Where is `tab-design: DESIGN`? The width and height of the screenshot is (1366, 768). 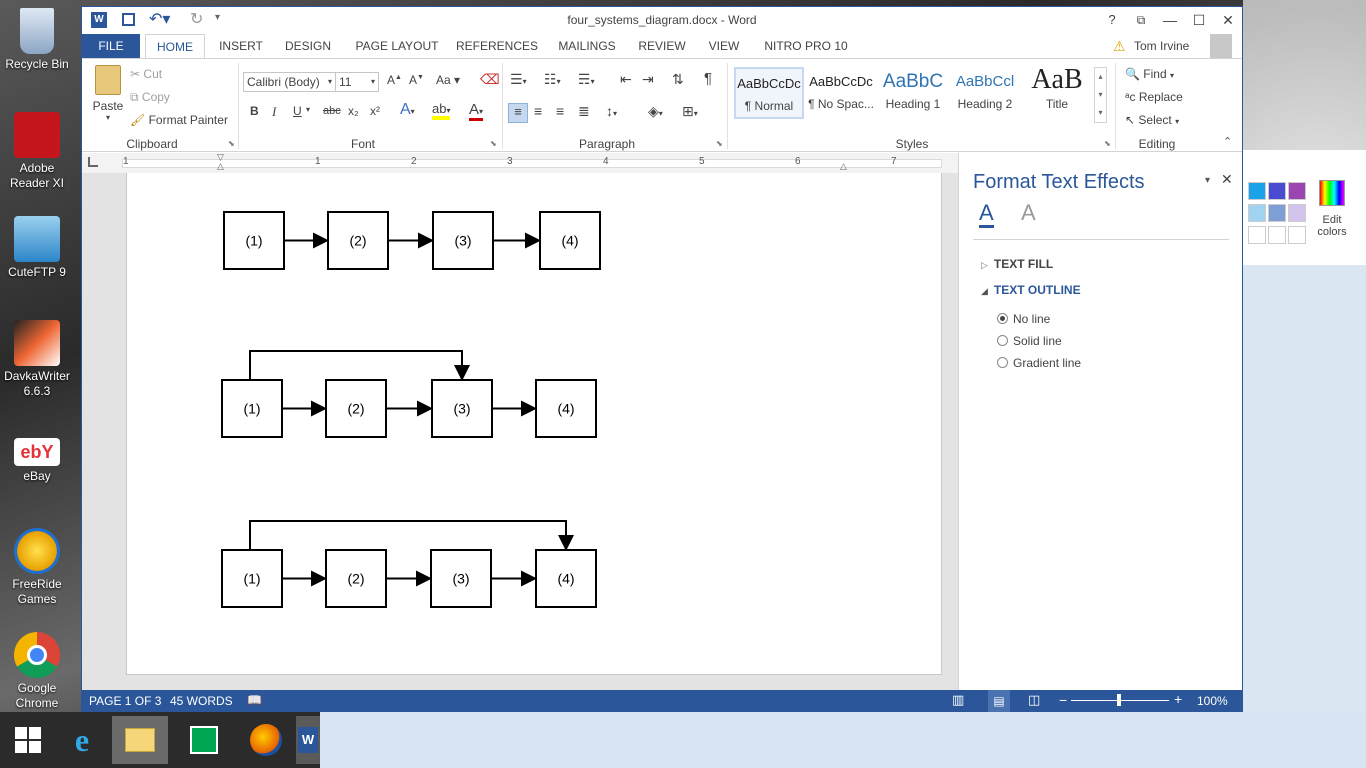
tab-design: DESIGN is located at coordinates (308, 46).